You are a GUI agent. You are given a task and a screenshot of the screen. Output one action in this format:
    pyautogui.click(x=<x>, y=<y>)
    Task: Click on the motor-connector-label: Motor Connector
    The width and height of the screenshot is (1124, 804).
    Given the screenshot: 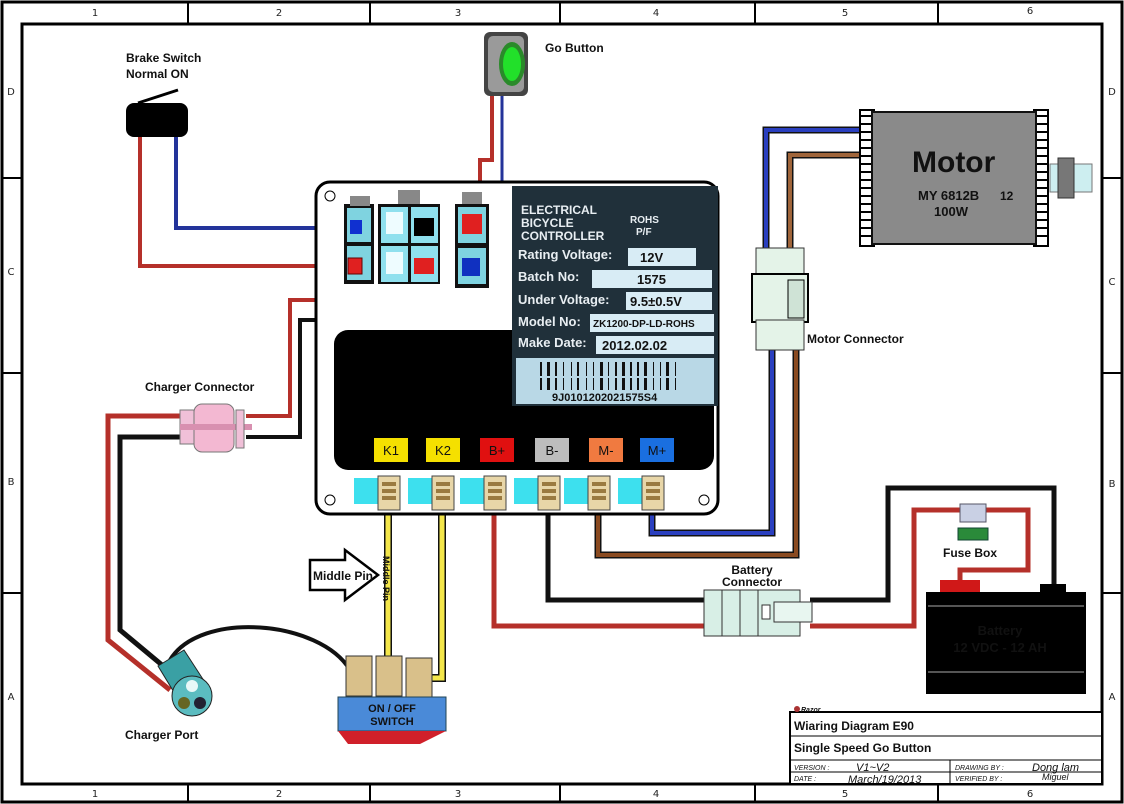 What is the action you would take?
    pyautogui.click(x=855, y=339)
    